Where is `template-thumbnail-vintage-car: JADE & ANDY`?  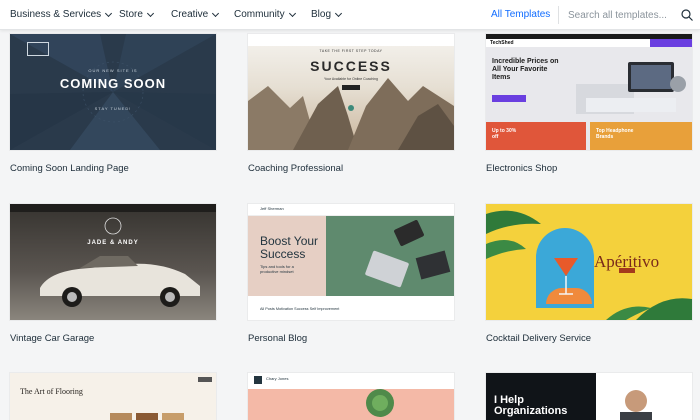 template-thumbnail-vintage-car: JADE & ANDY is located at coordinates (113, 262).